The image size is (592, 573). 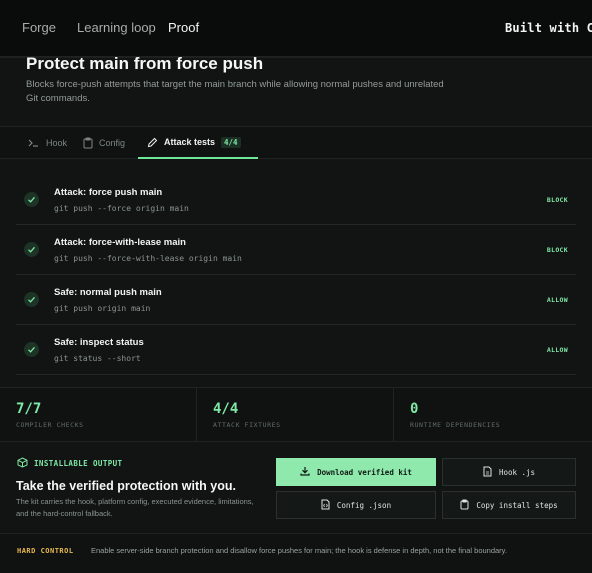 I want to click on button-label: Copy install steps, so click(x=517, y=505).